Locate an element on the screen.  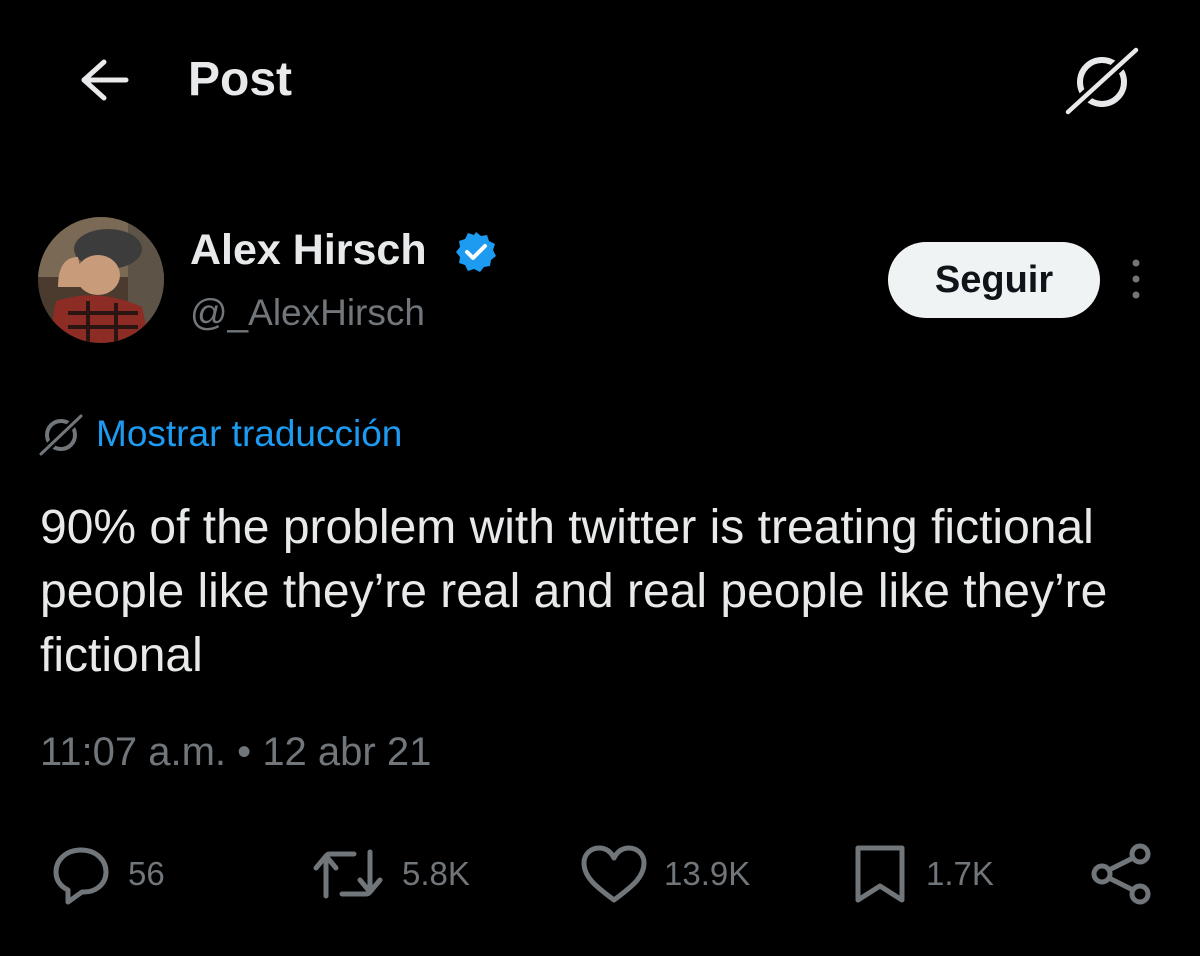
reply-button: 56 is located at coordinates (106, 874).